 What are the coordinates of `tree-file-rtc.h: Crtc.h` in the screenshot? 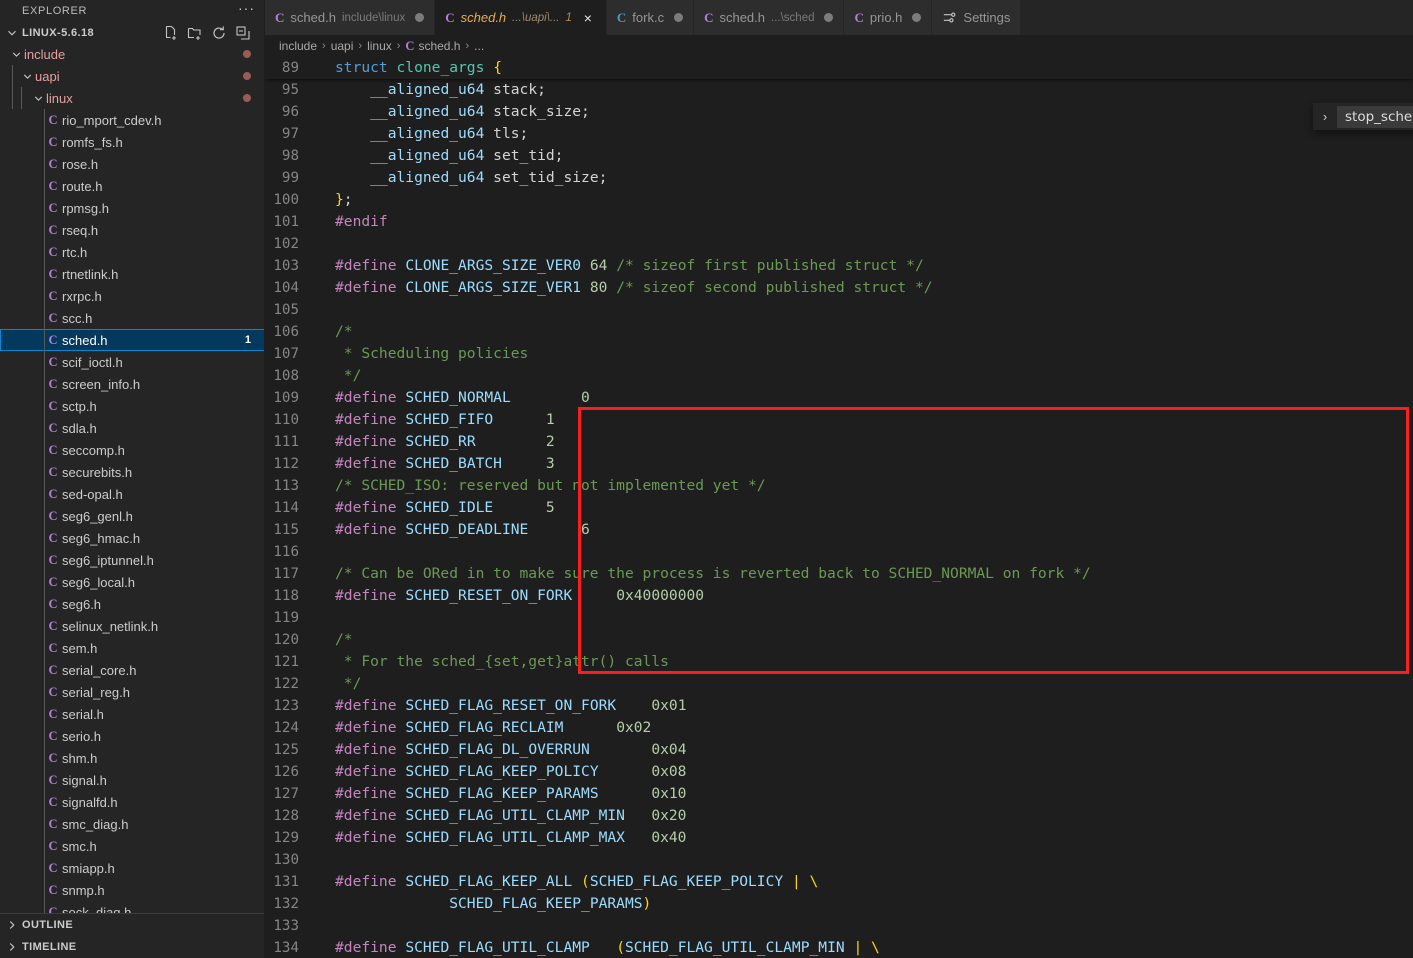 It's located at (132, 252).